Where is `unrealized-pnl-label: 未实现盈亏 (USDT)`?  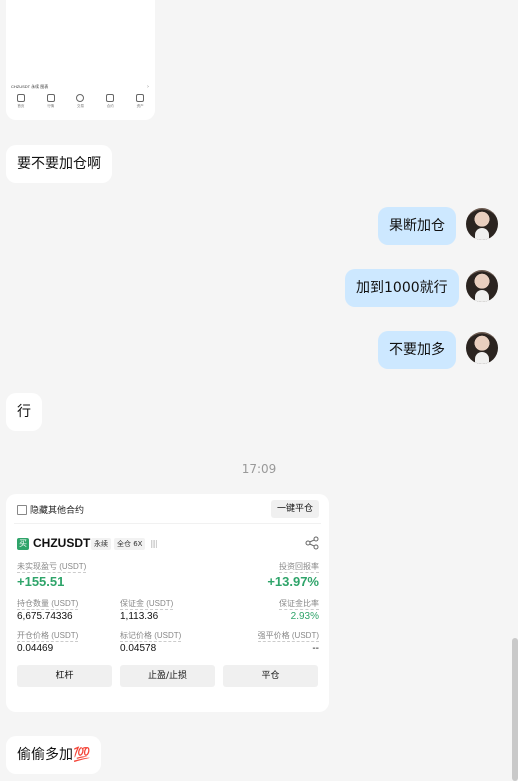 unrealized-pnl-label: 未实现盈亏 (USDT) is located at coordinates (52, 567).